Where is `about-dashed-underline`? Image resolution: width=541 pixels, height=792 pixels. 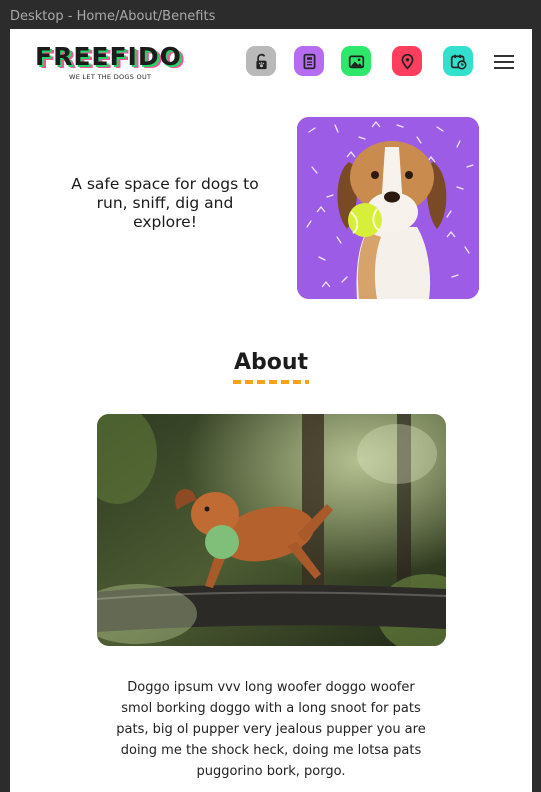
about-dashed-underline is located at coordinates (271, 382).